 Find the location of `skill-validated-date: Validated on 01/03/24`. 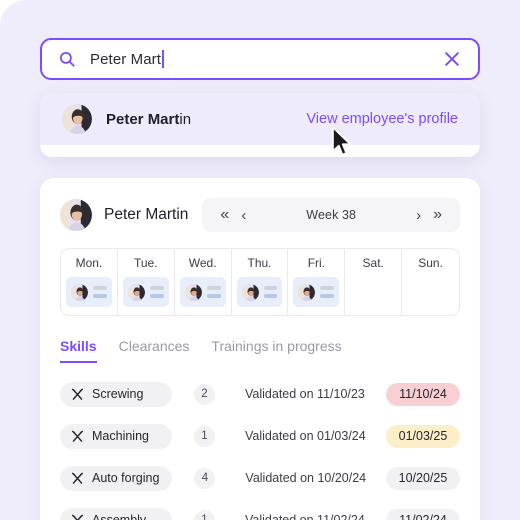

skill-validated-date: Validated on 01/03/24 is located at coordinates (305, 436).